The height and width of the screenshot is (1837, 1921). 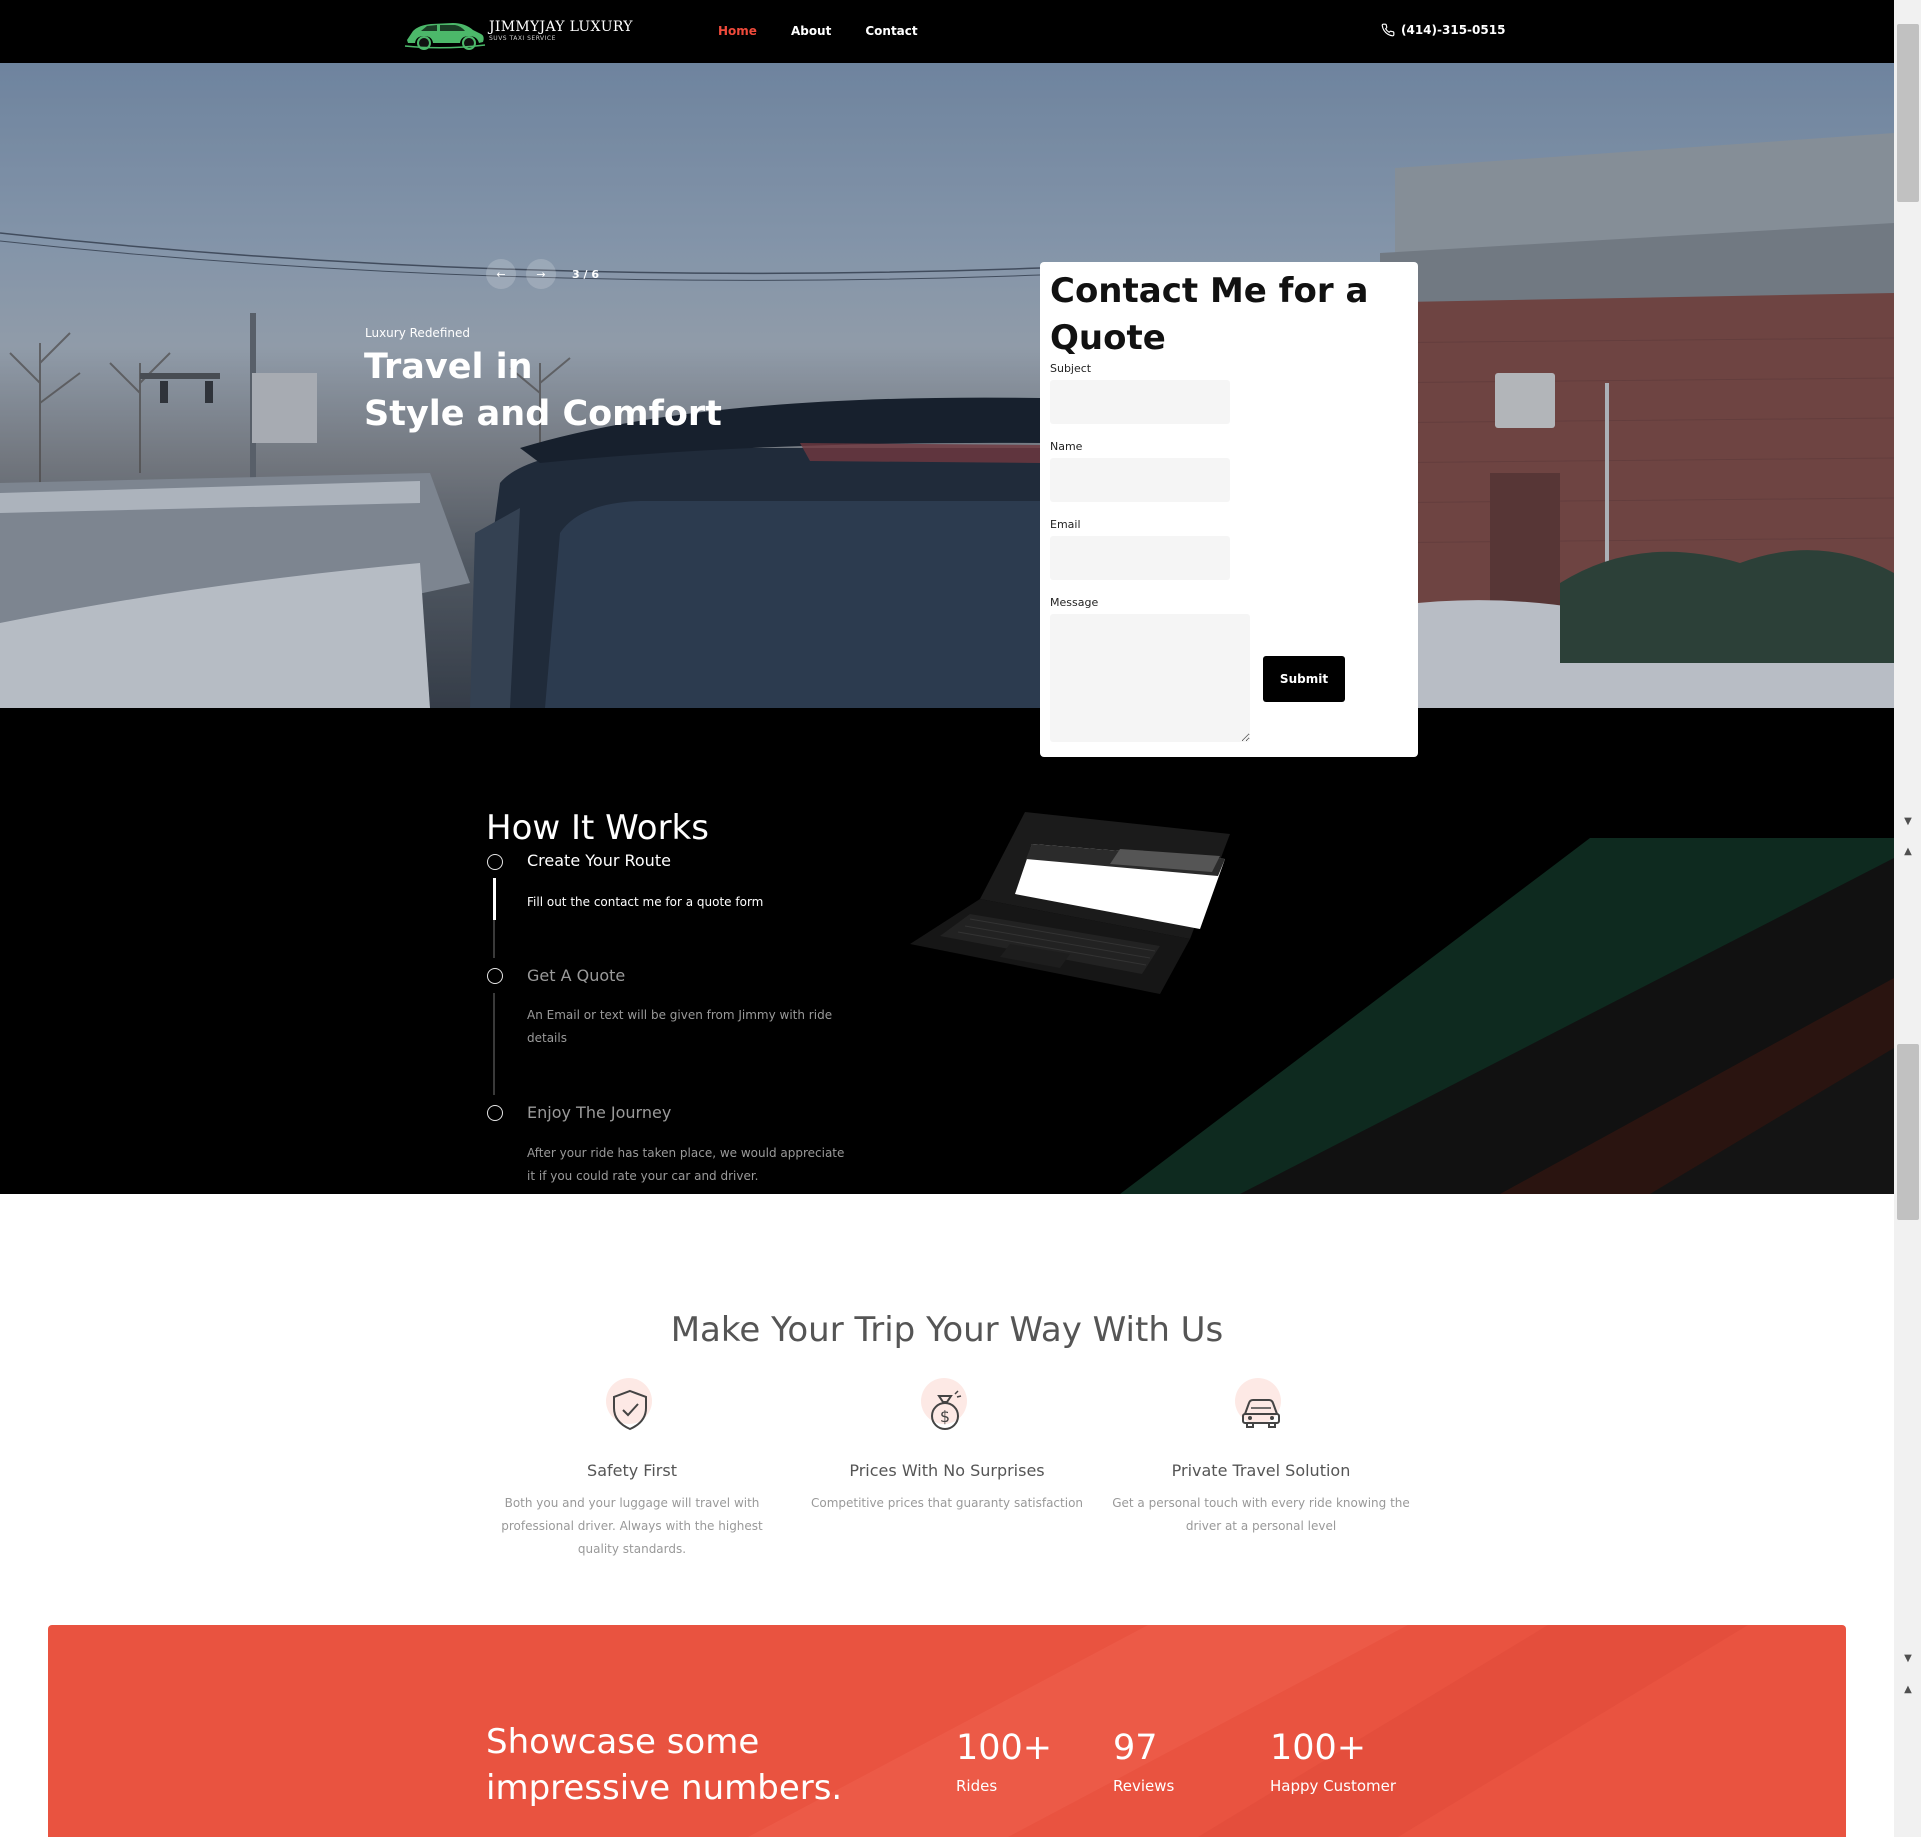 What do you see at coordinates (630, 1410) in the screenshot?
I see `shield-check-icon` at bounding box center [630, 1410].